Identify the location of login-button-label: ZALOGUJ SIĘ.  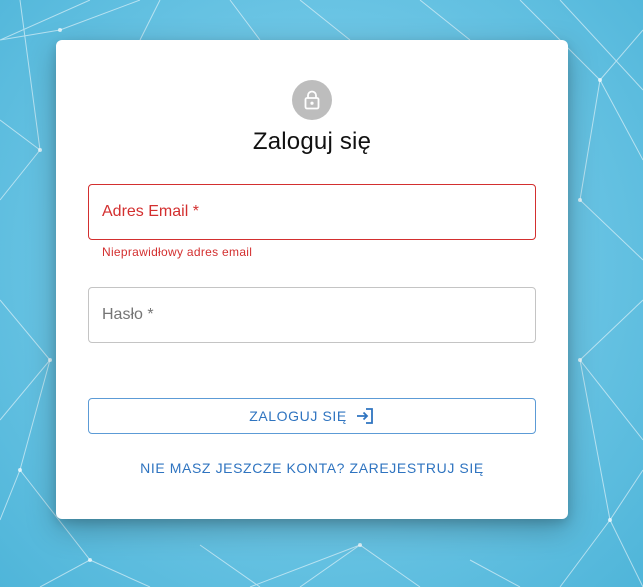
(298, 416).